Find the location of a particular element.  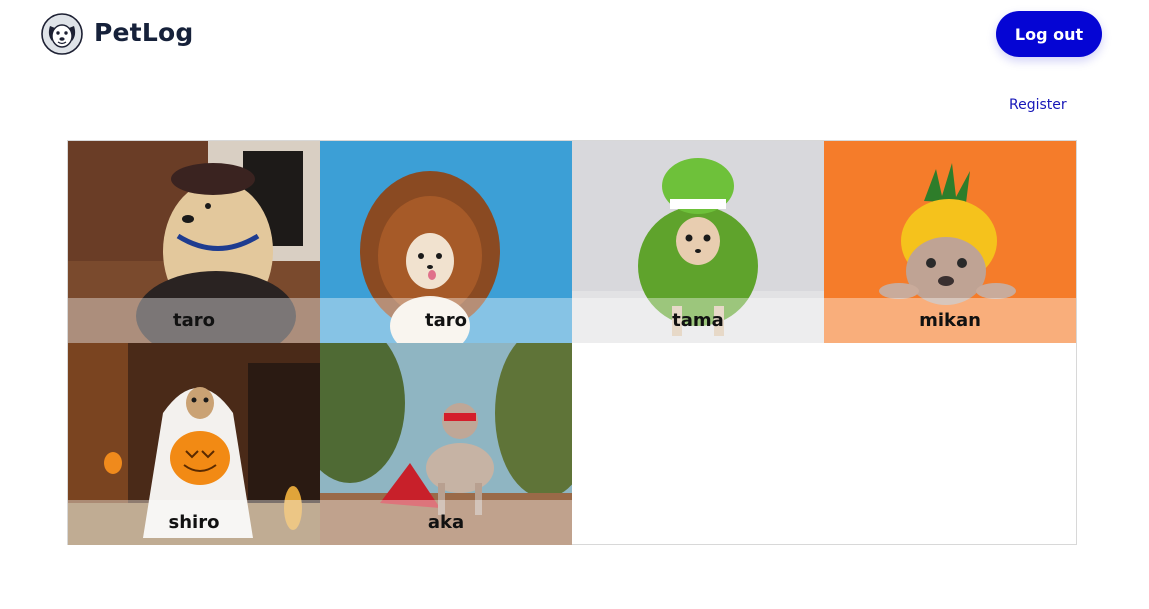

pet-card: tama is located at coordinates (698, 242).